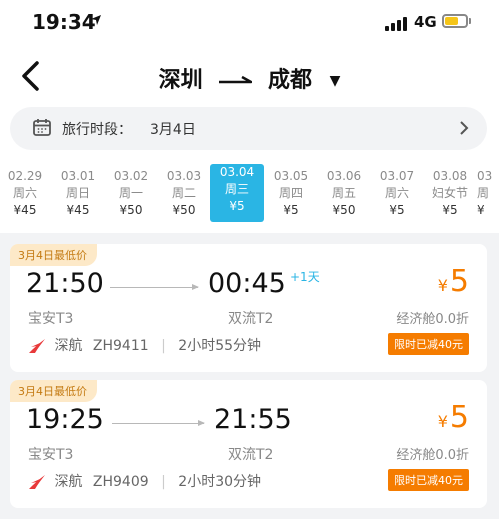  What do you see at coordinates (220, 482) in the screenshot?
I see `flight-duration: 2小时30分钟` at bounding box center [220, 482].